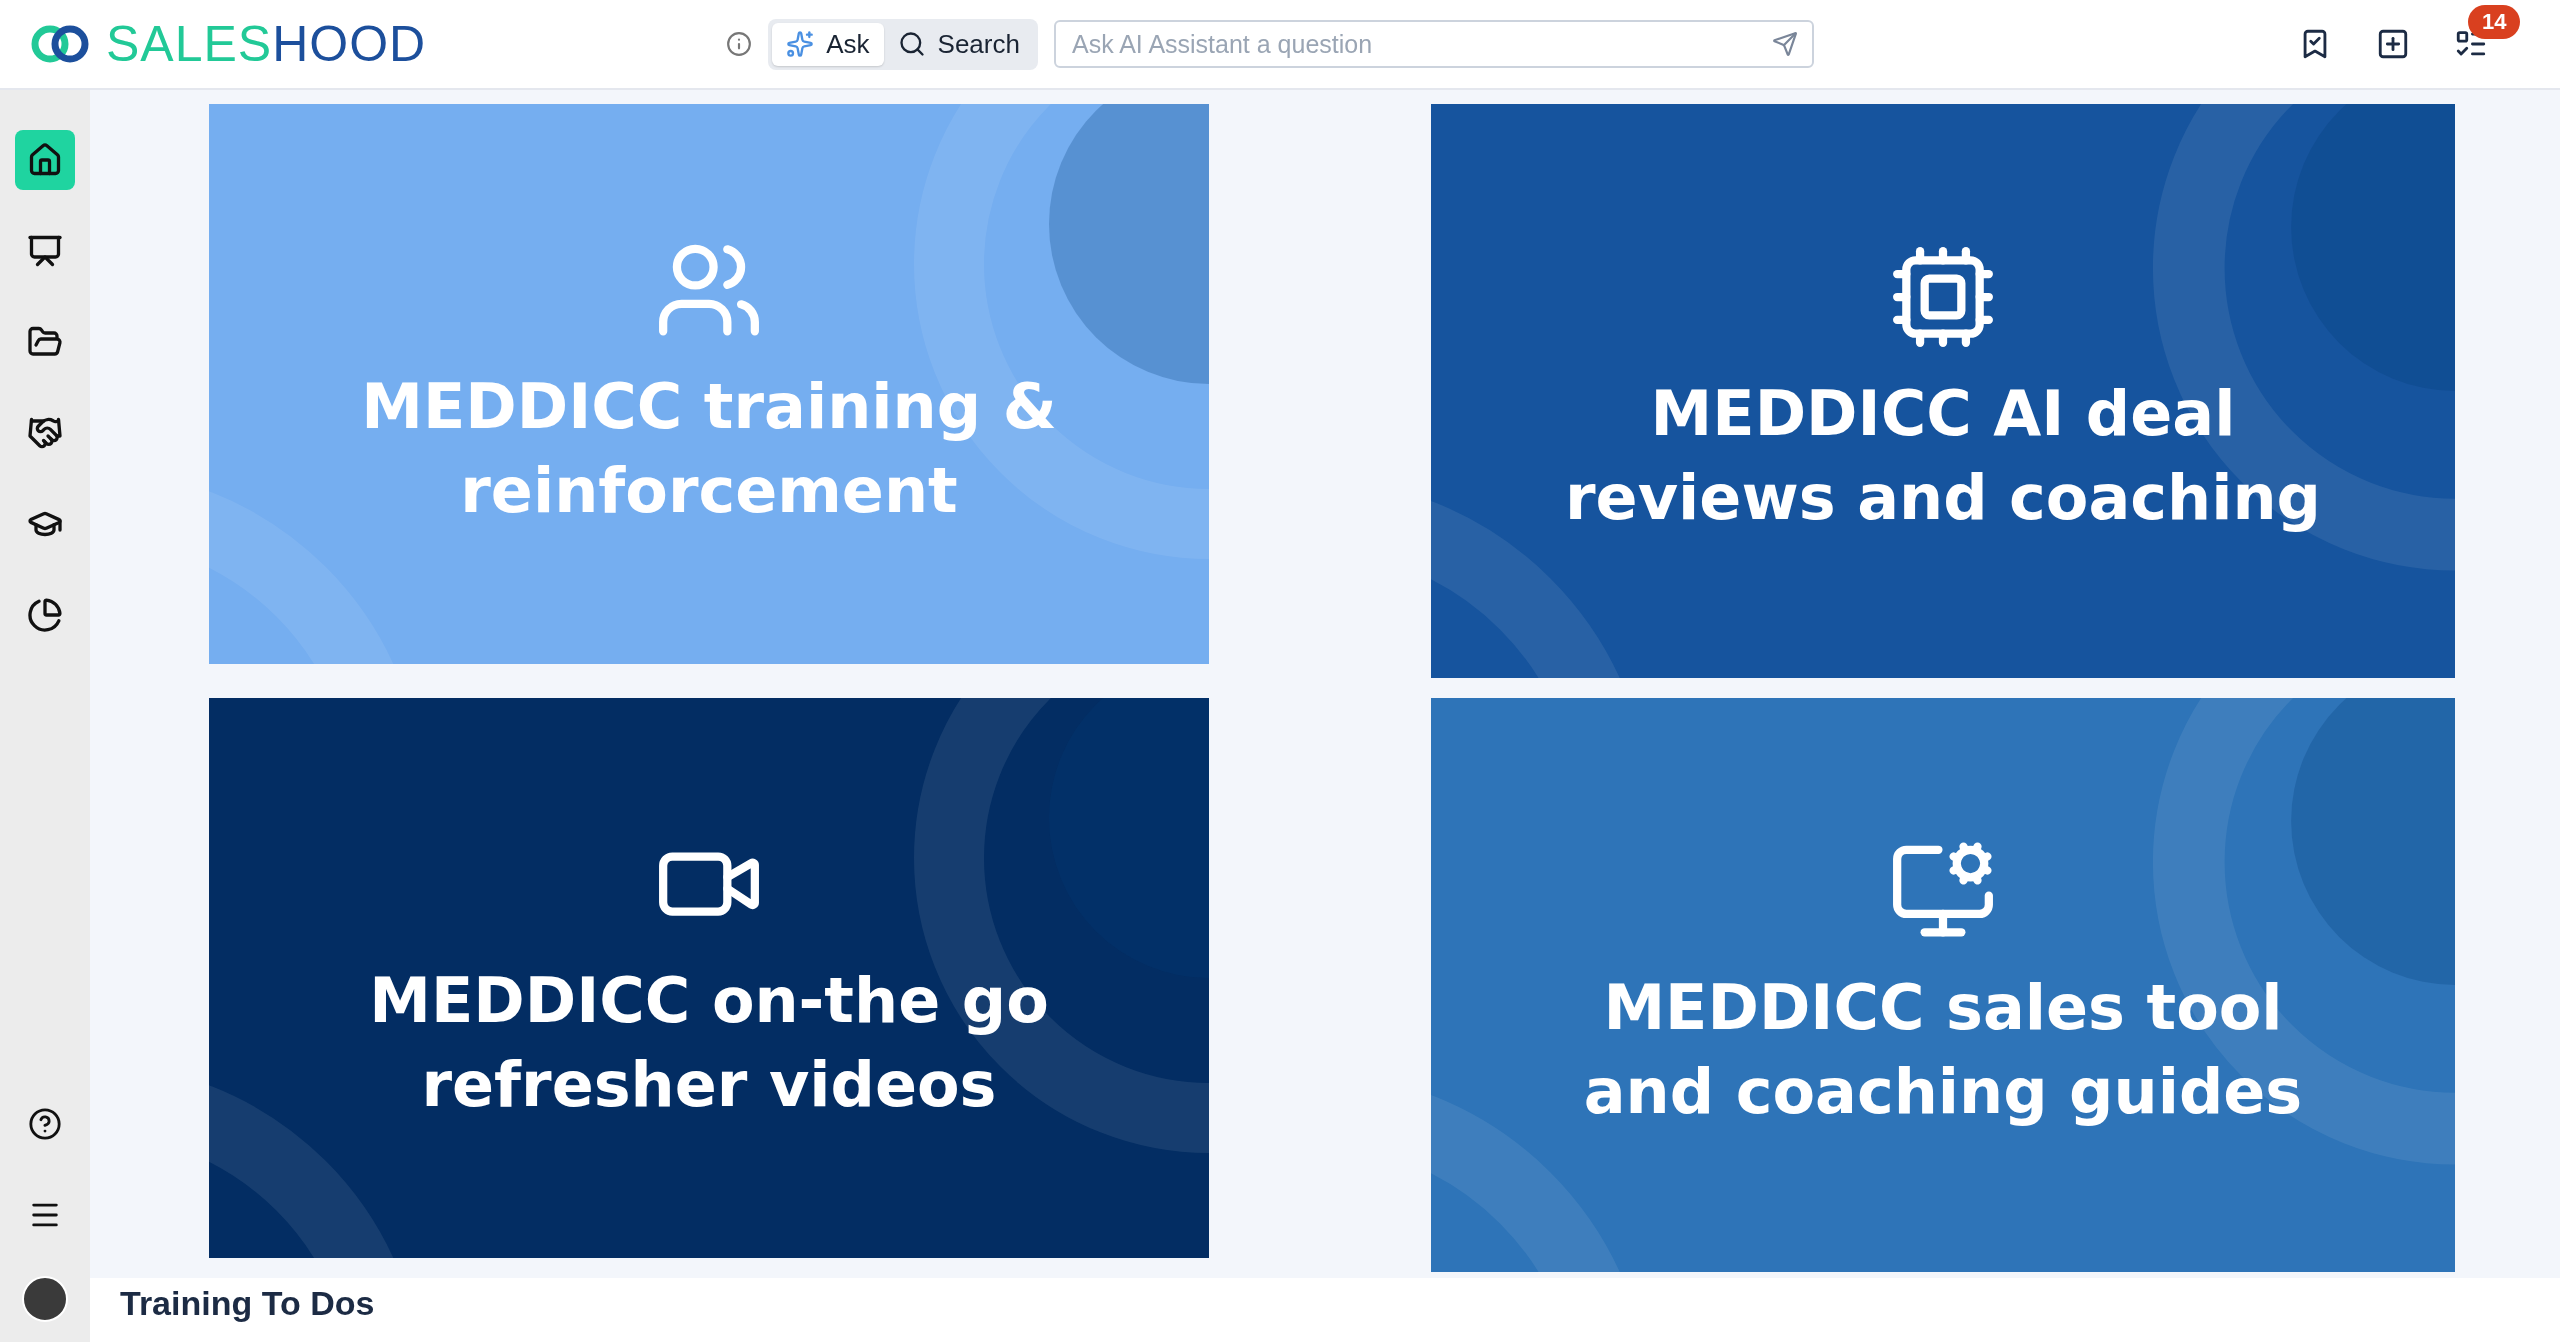 Image resolution: width=2560 pixels, height=1342 pixels. Describe the element at coordinates (709, 449) in the screenshot. I see `card-title: MEDDICC training & reinforcement` at that location.